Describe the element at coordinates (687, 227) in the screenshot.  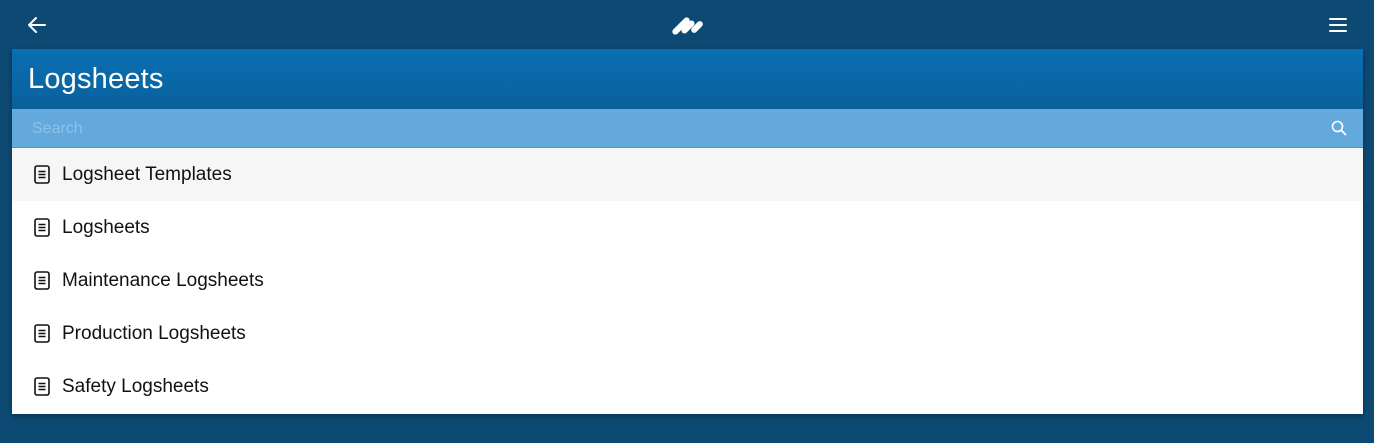
I see `list-item-logsheets: Logsheets` at that location.